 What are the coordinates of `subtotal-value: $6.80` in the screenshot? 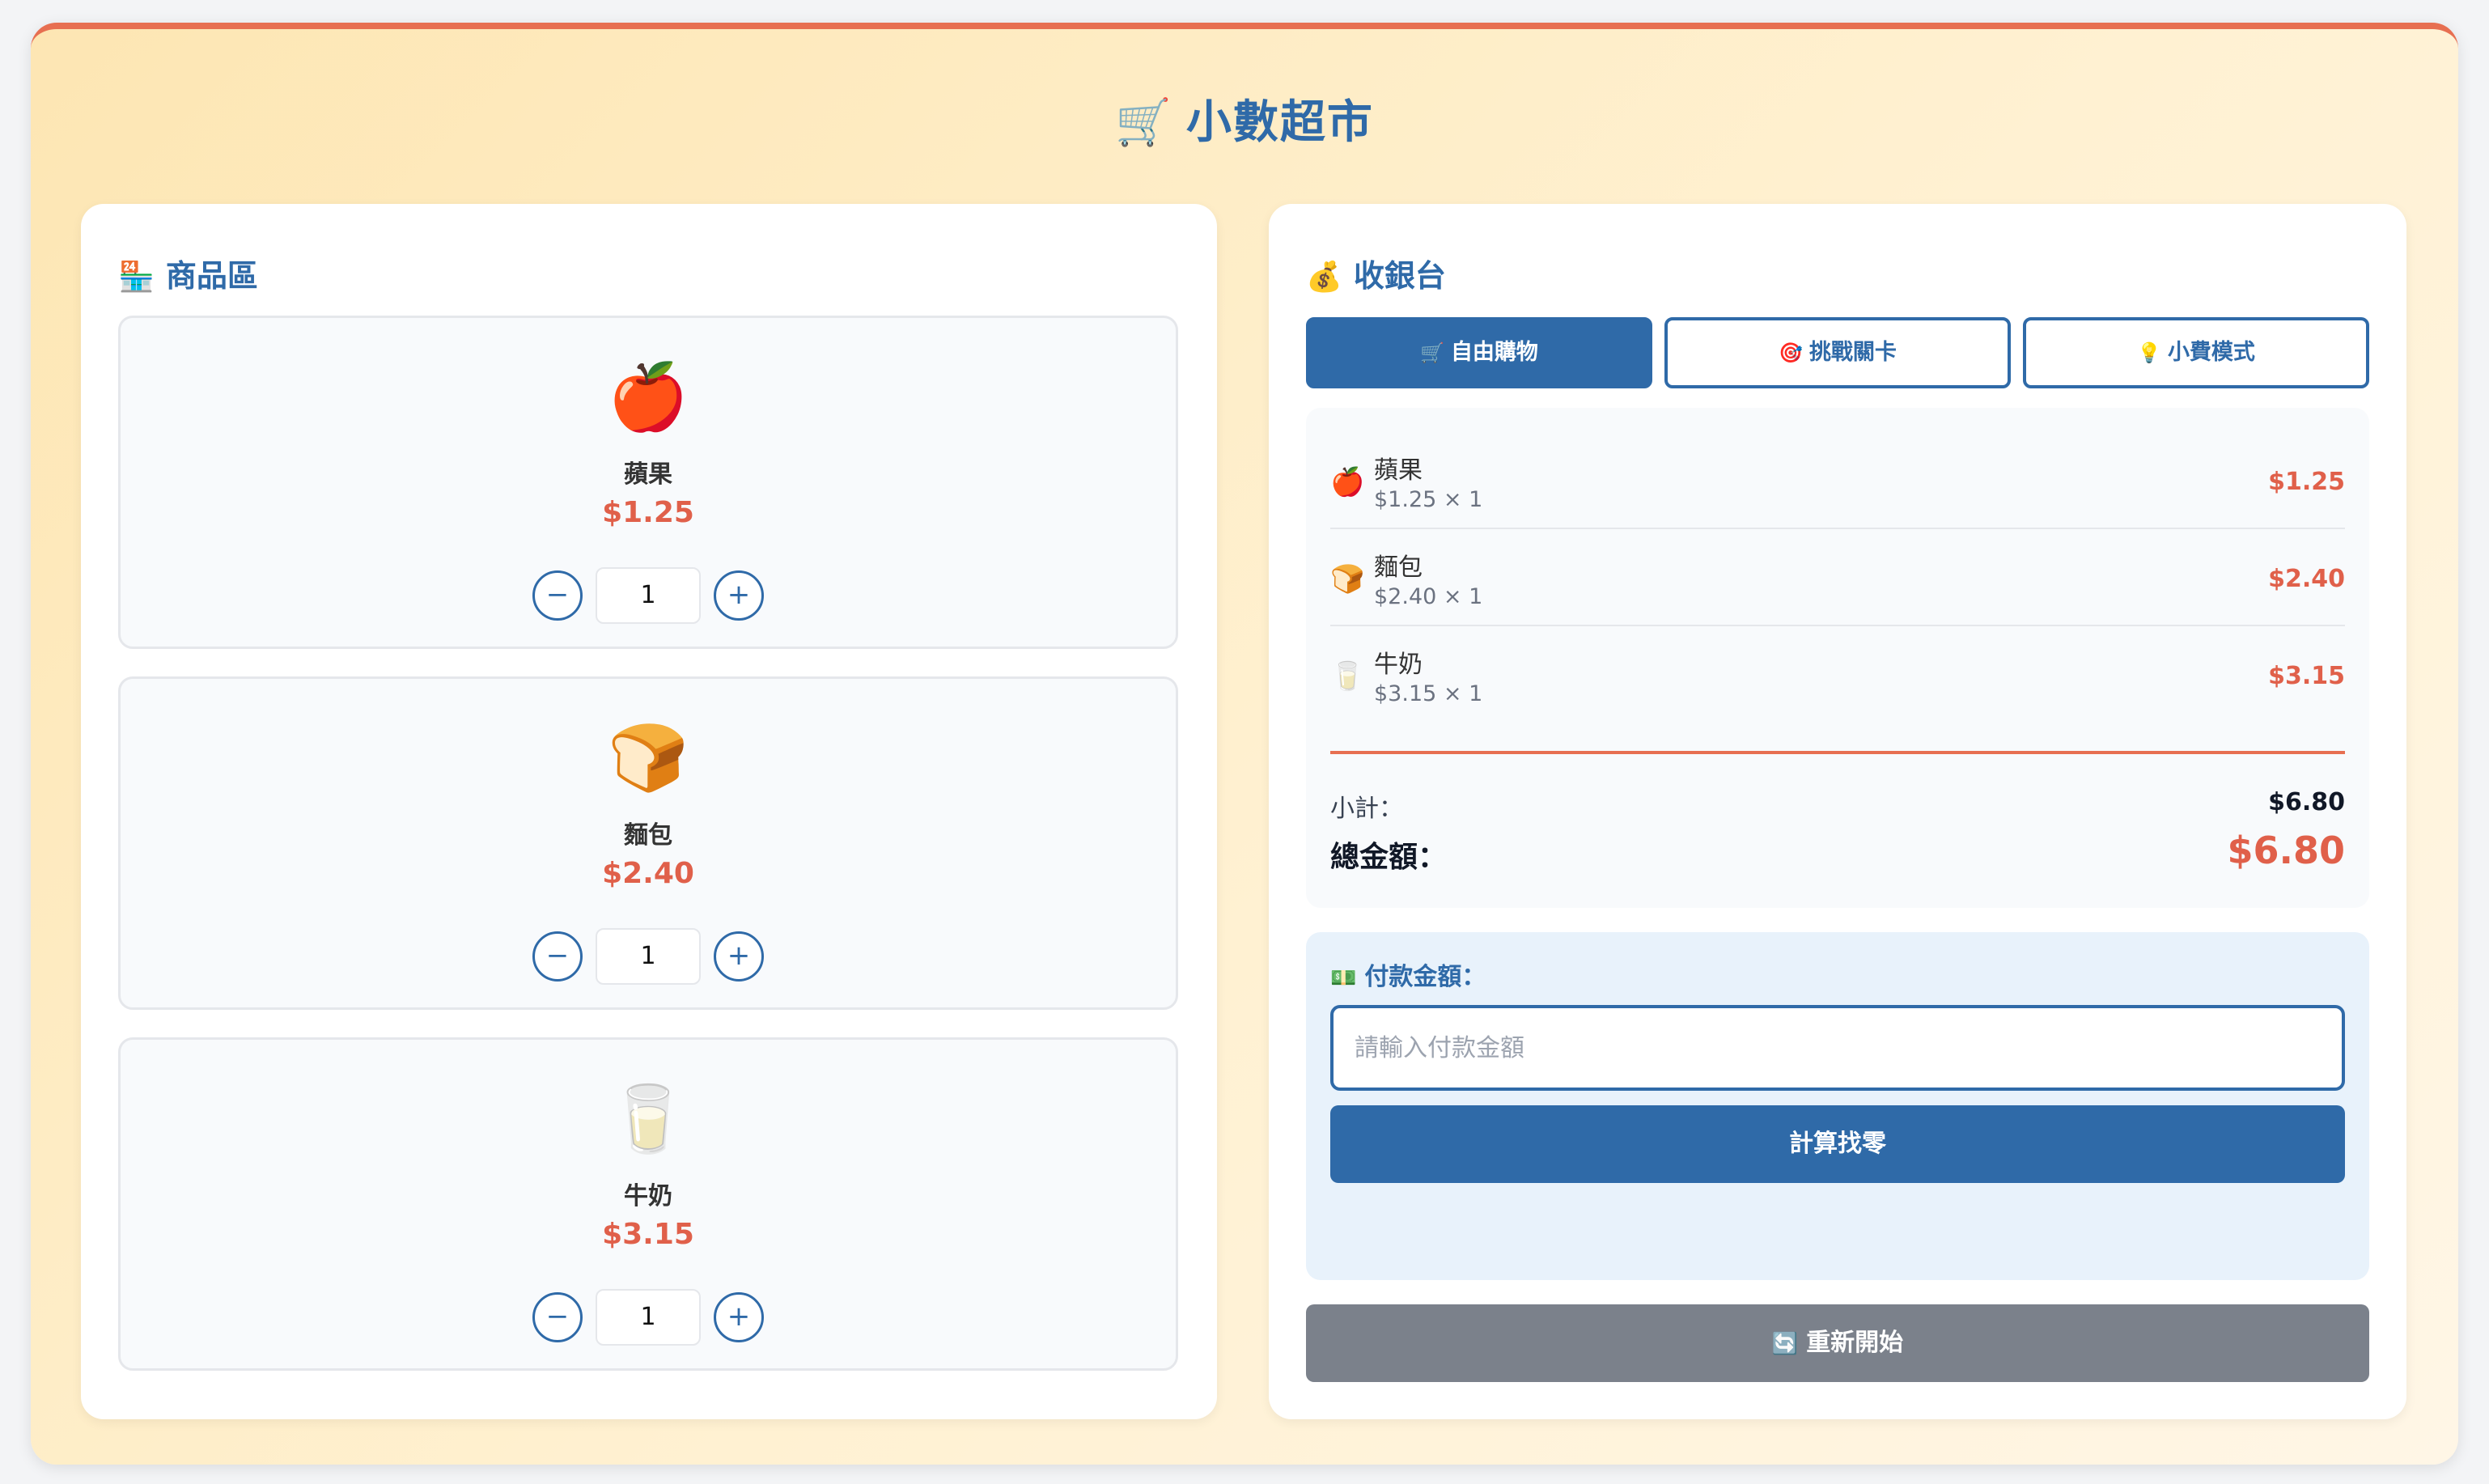 It's located at (2307, 802).